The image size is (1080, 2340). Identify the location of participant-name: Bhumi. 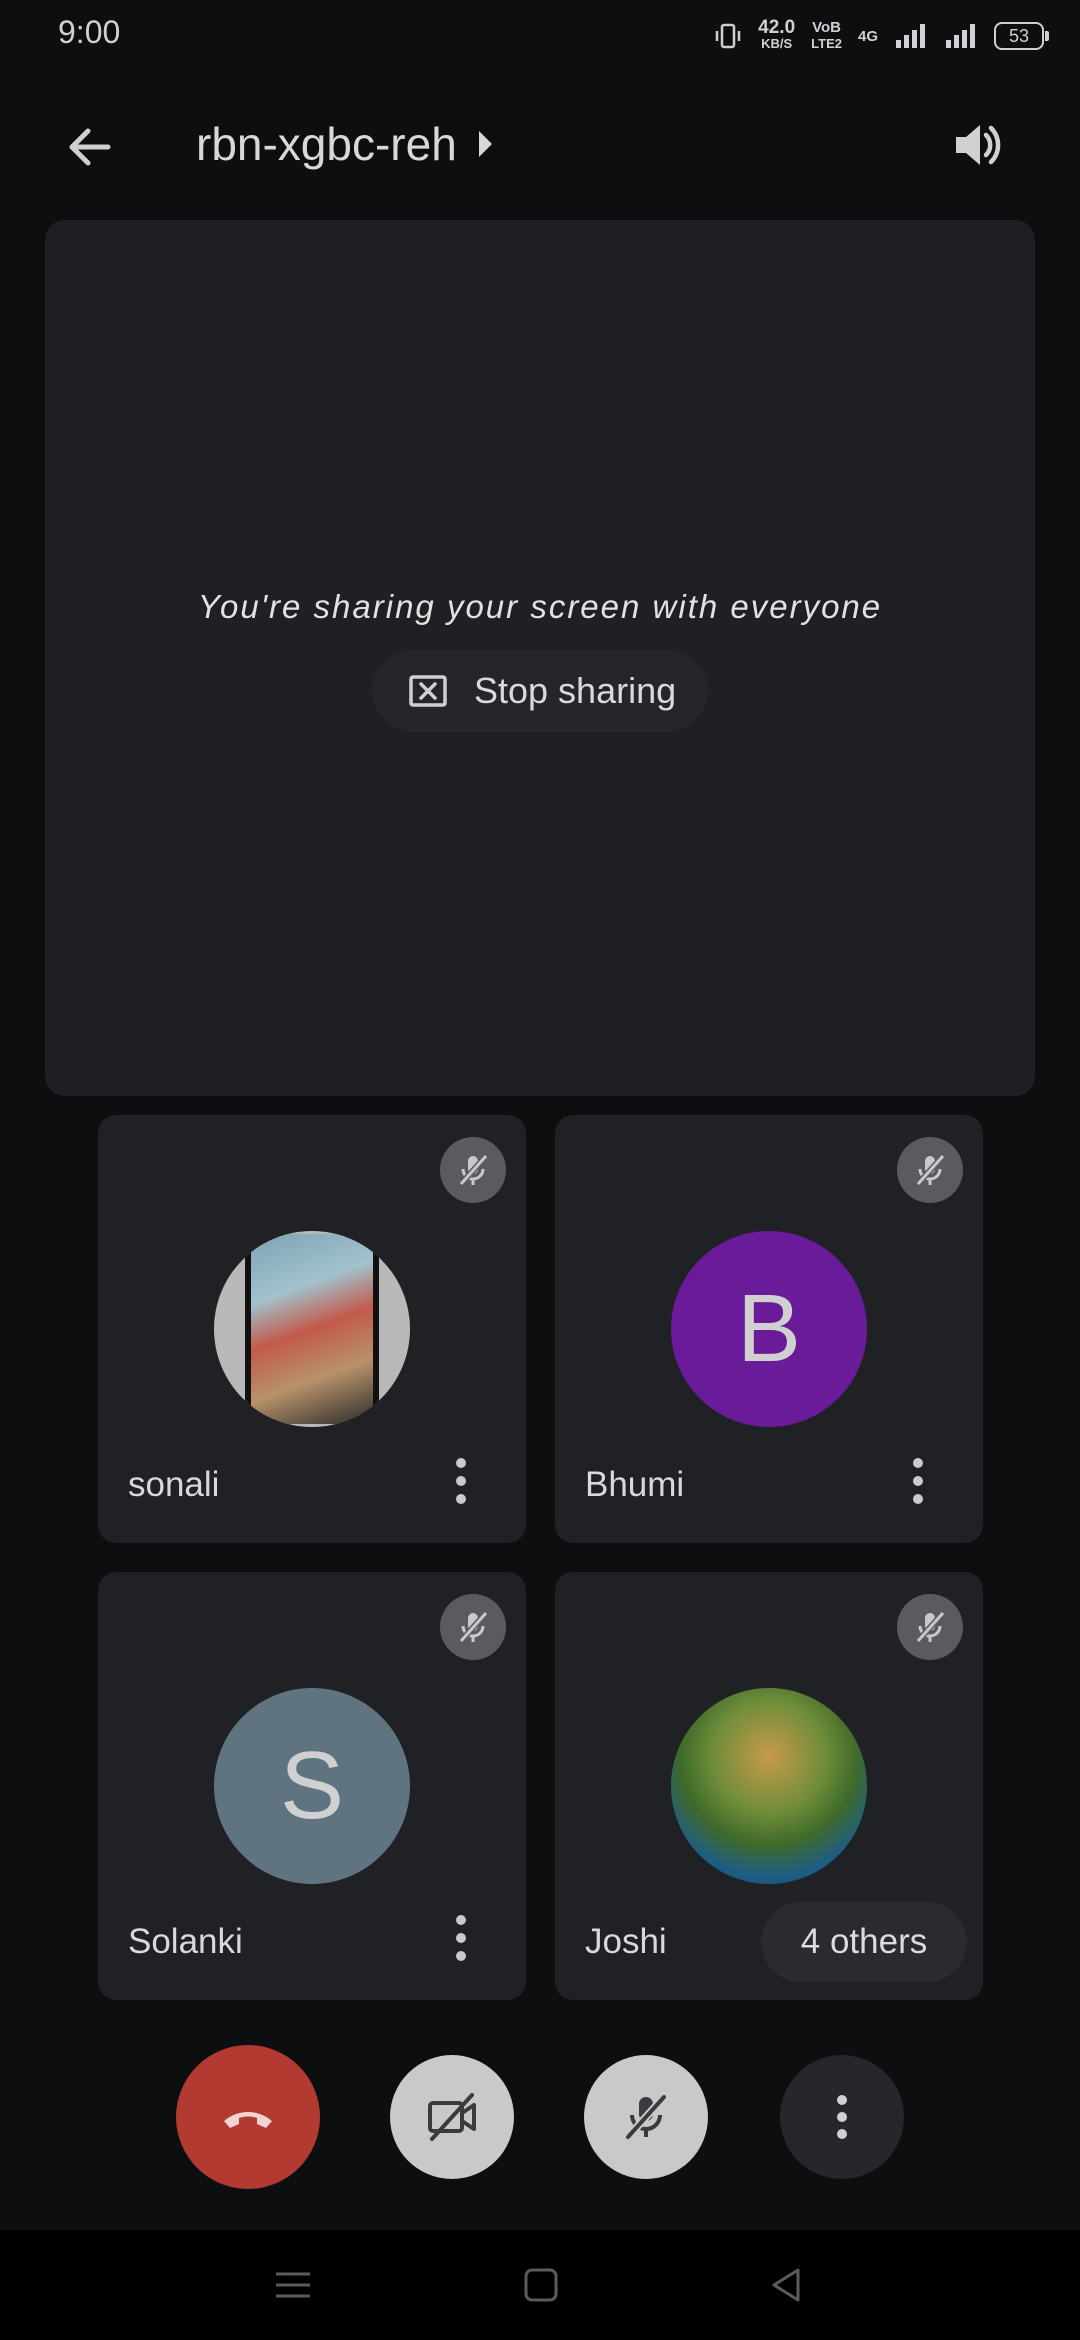
(635, 1484).